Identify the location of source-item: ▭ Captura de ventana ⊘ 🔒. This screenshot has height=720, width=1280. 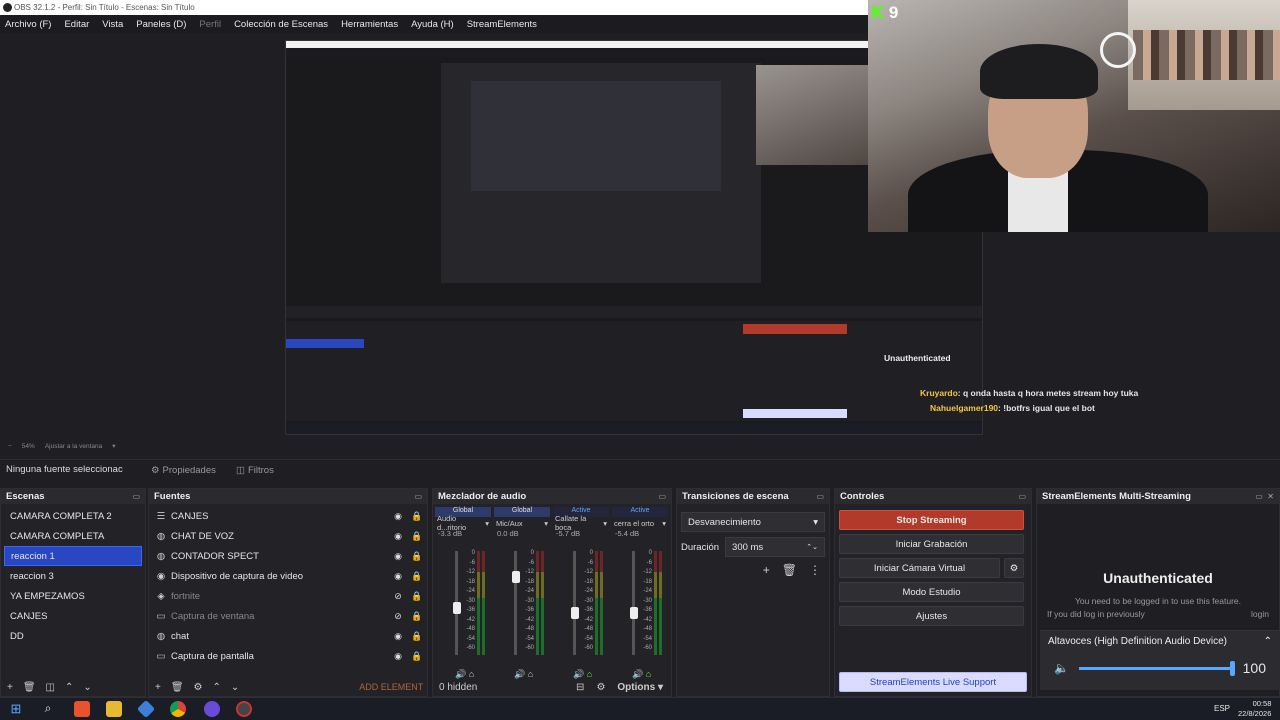
(288, 616).